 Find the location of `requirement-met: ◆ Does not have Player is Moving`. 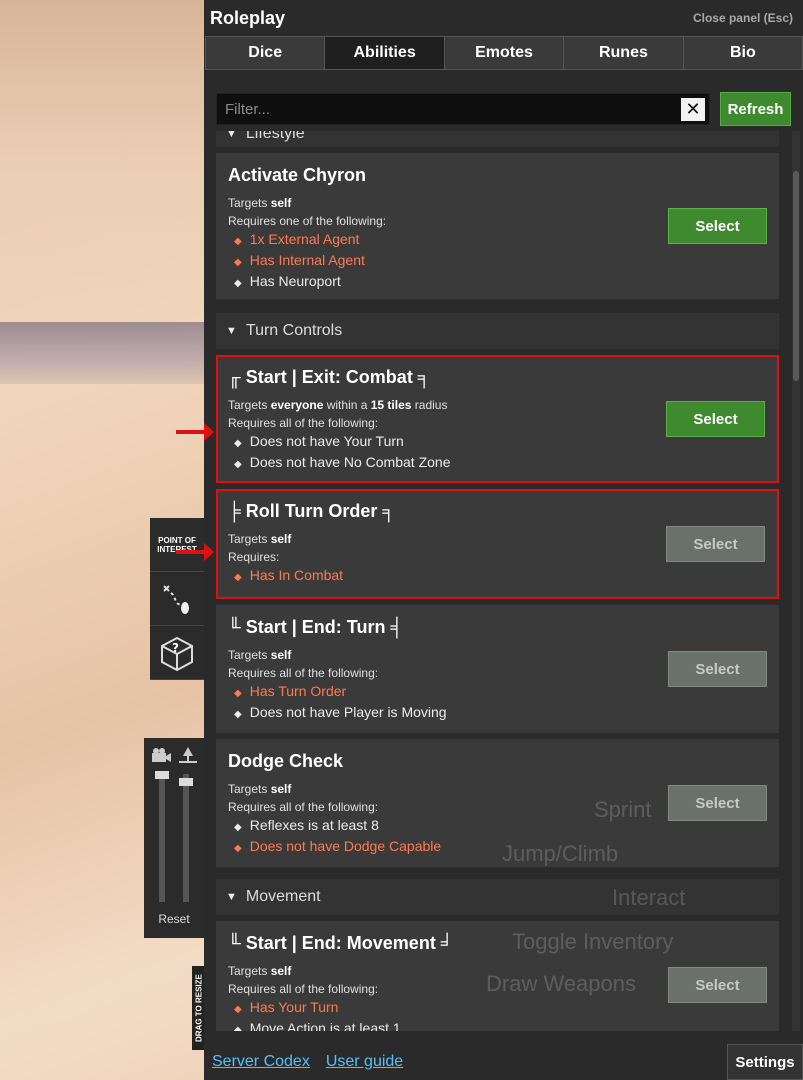

requirement-met: ◆ Does not have Player is Moving is located at coordinates (340, 712).